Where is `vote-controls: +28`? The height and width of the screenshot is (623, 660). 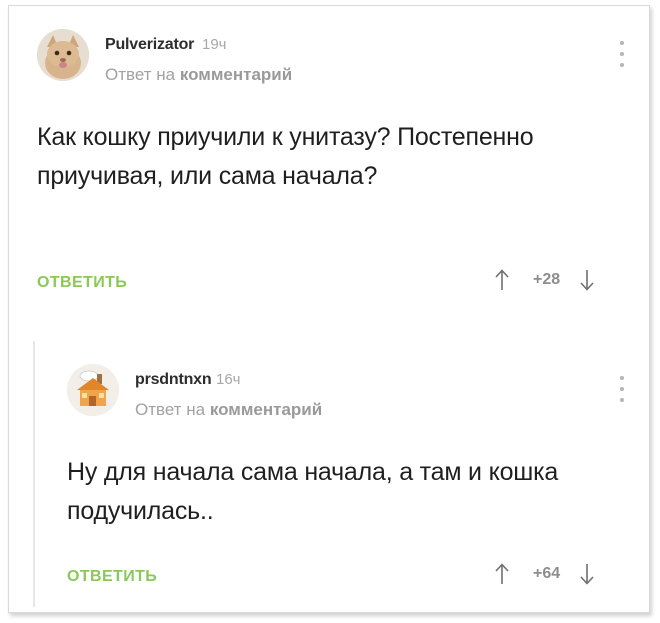 vote-controls: +28 is located at coordinates (544, 280).